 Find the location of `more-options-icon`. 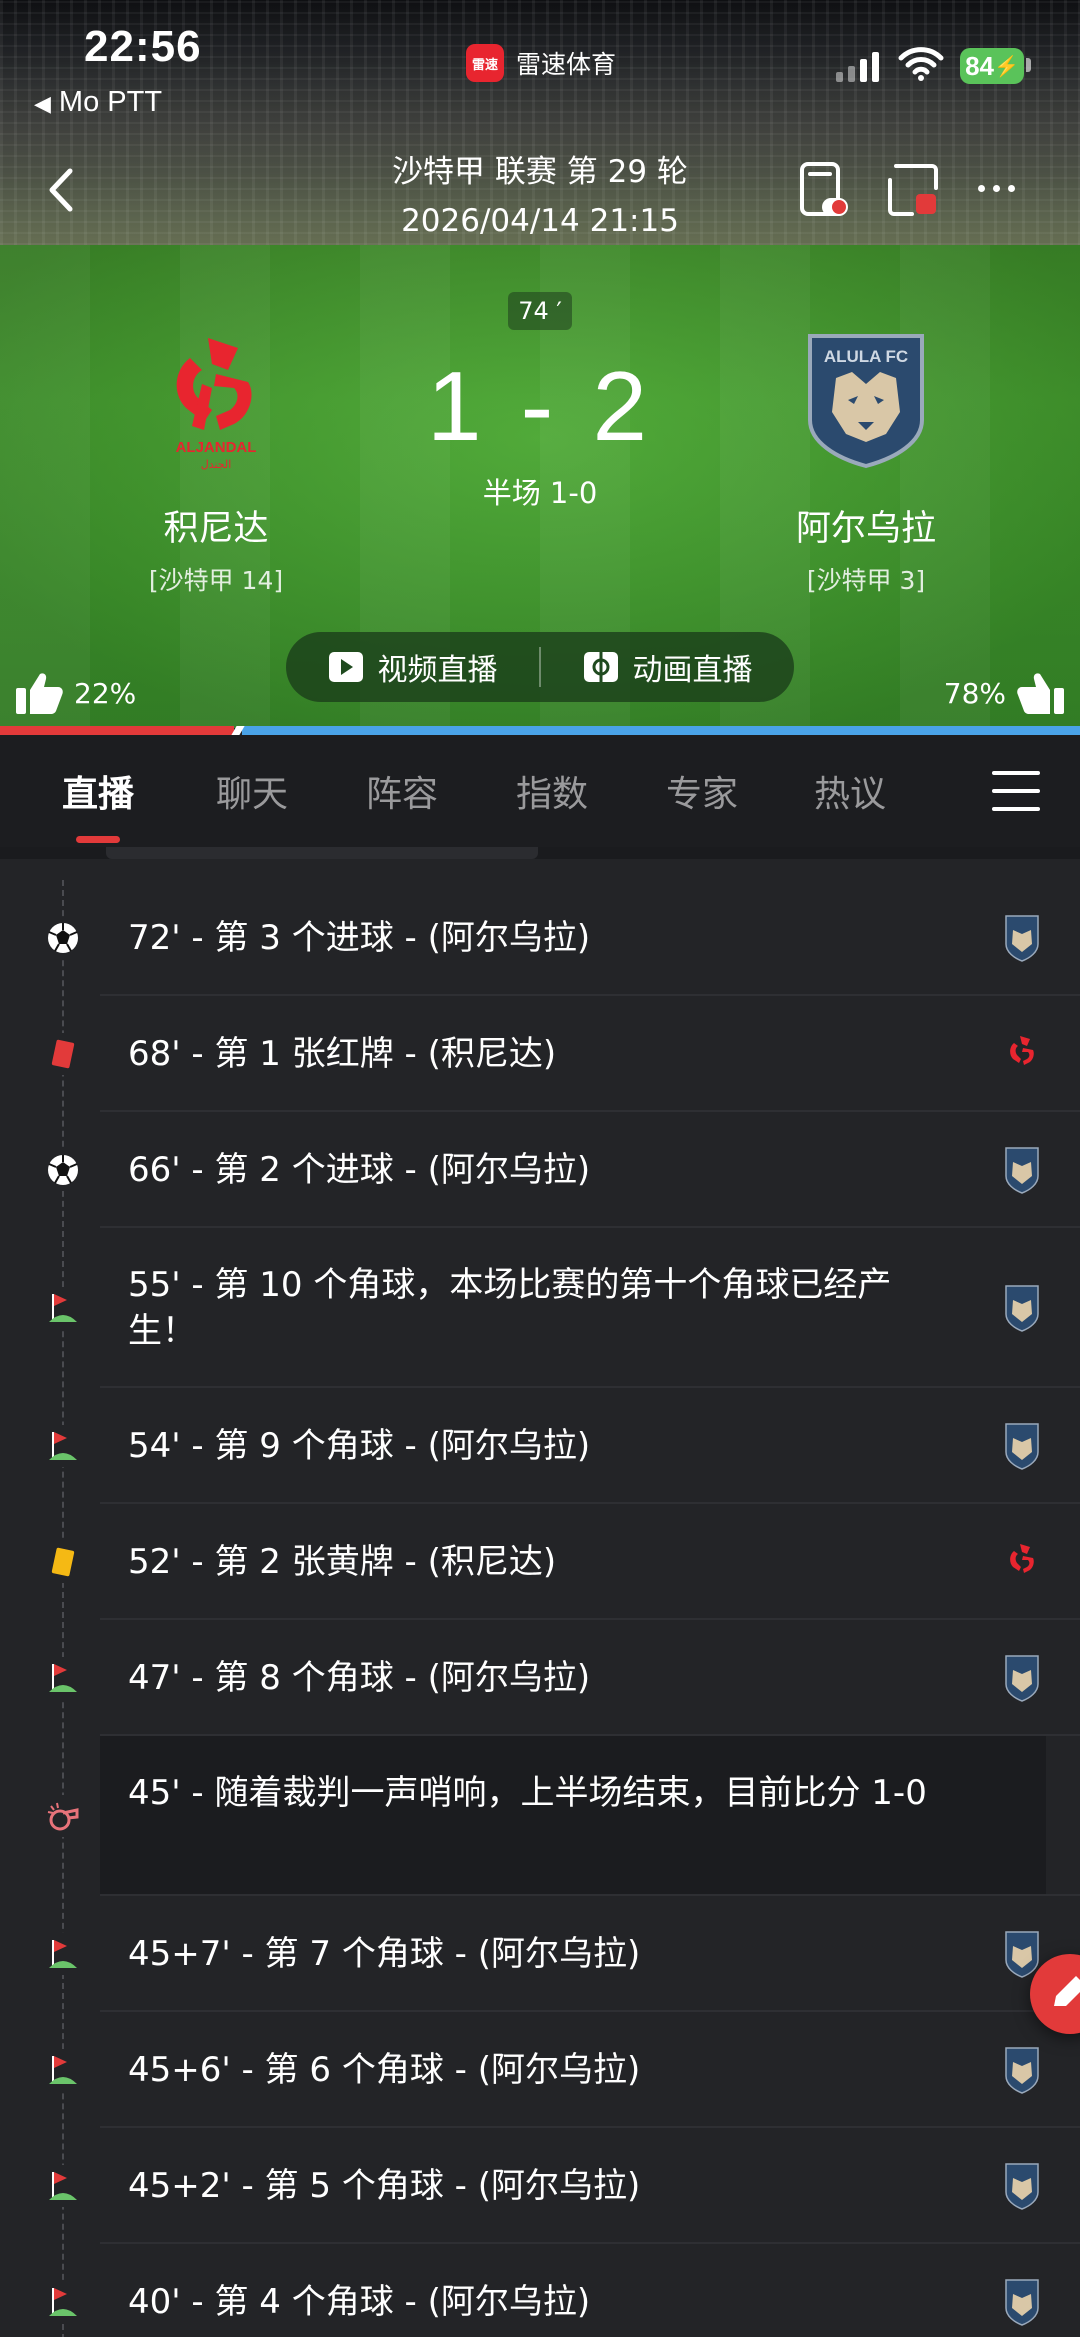

more-options-icon is located at coordinates (996, 188).